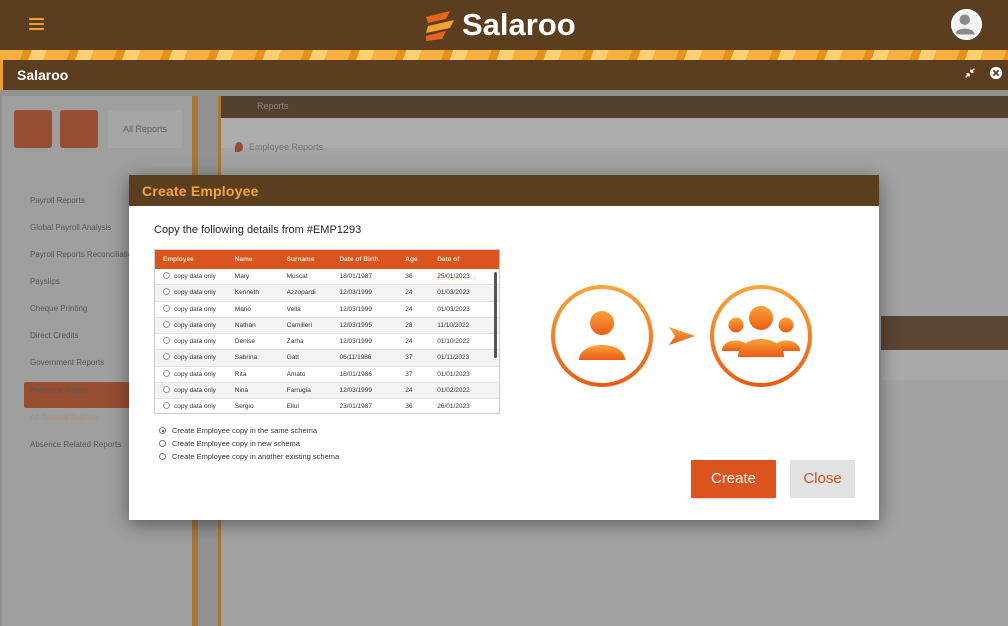 The image size is (1008, 626). I want to click on grid-cell: Vella, so click(293, 309).